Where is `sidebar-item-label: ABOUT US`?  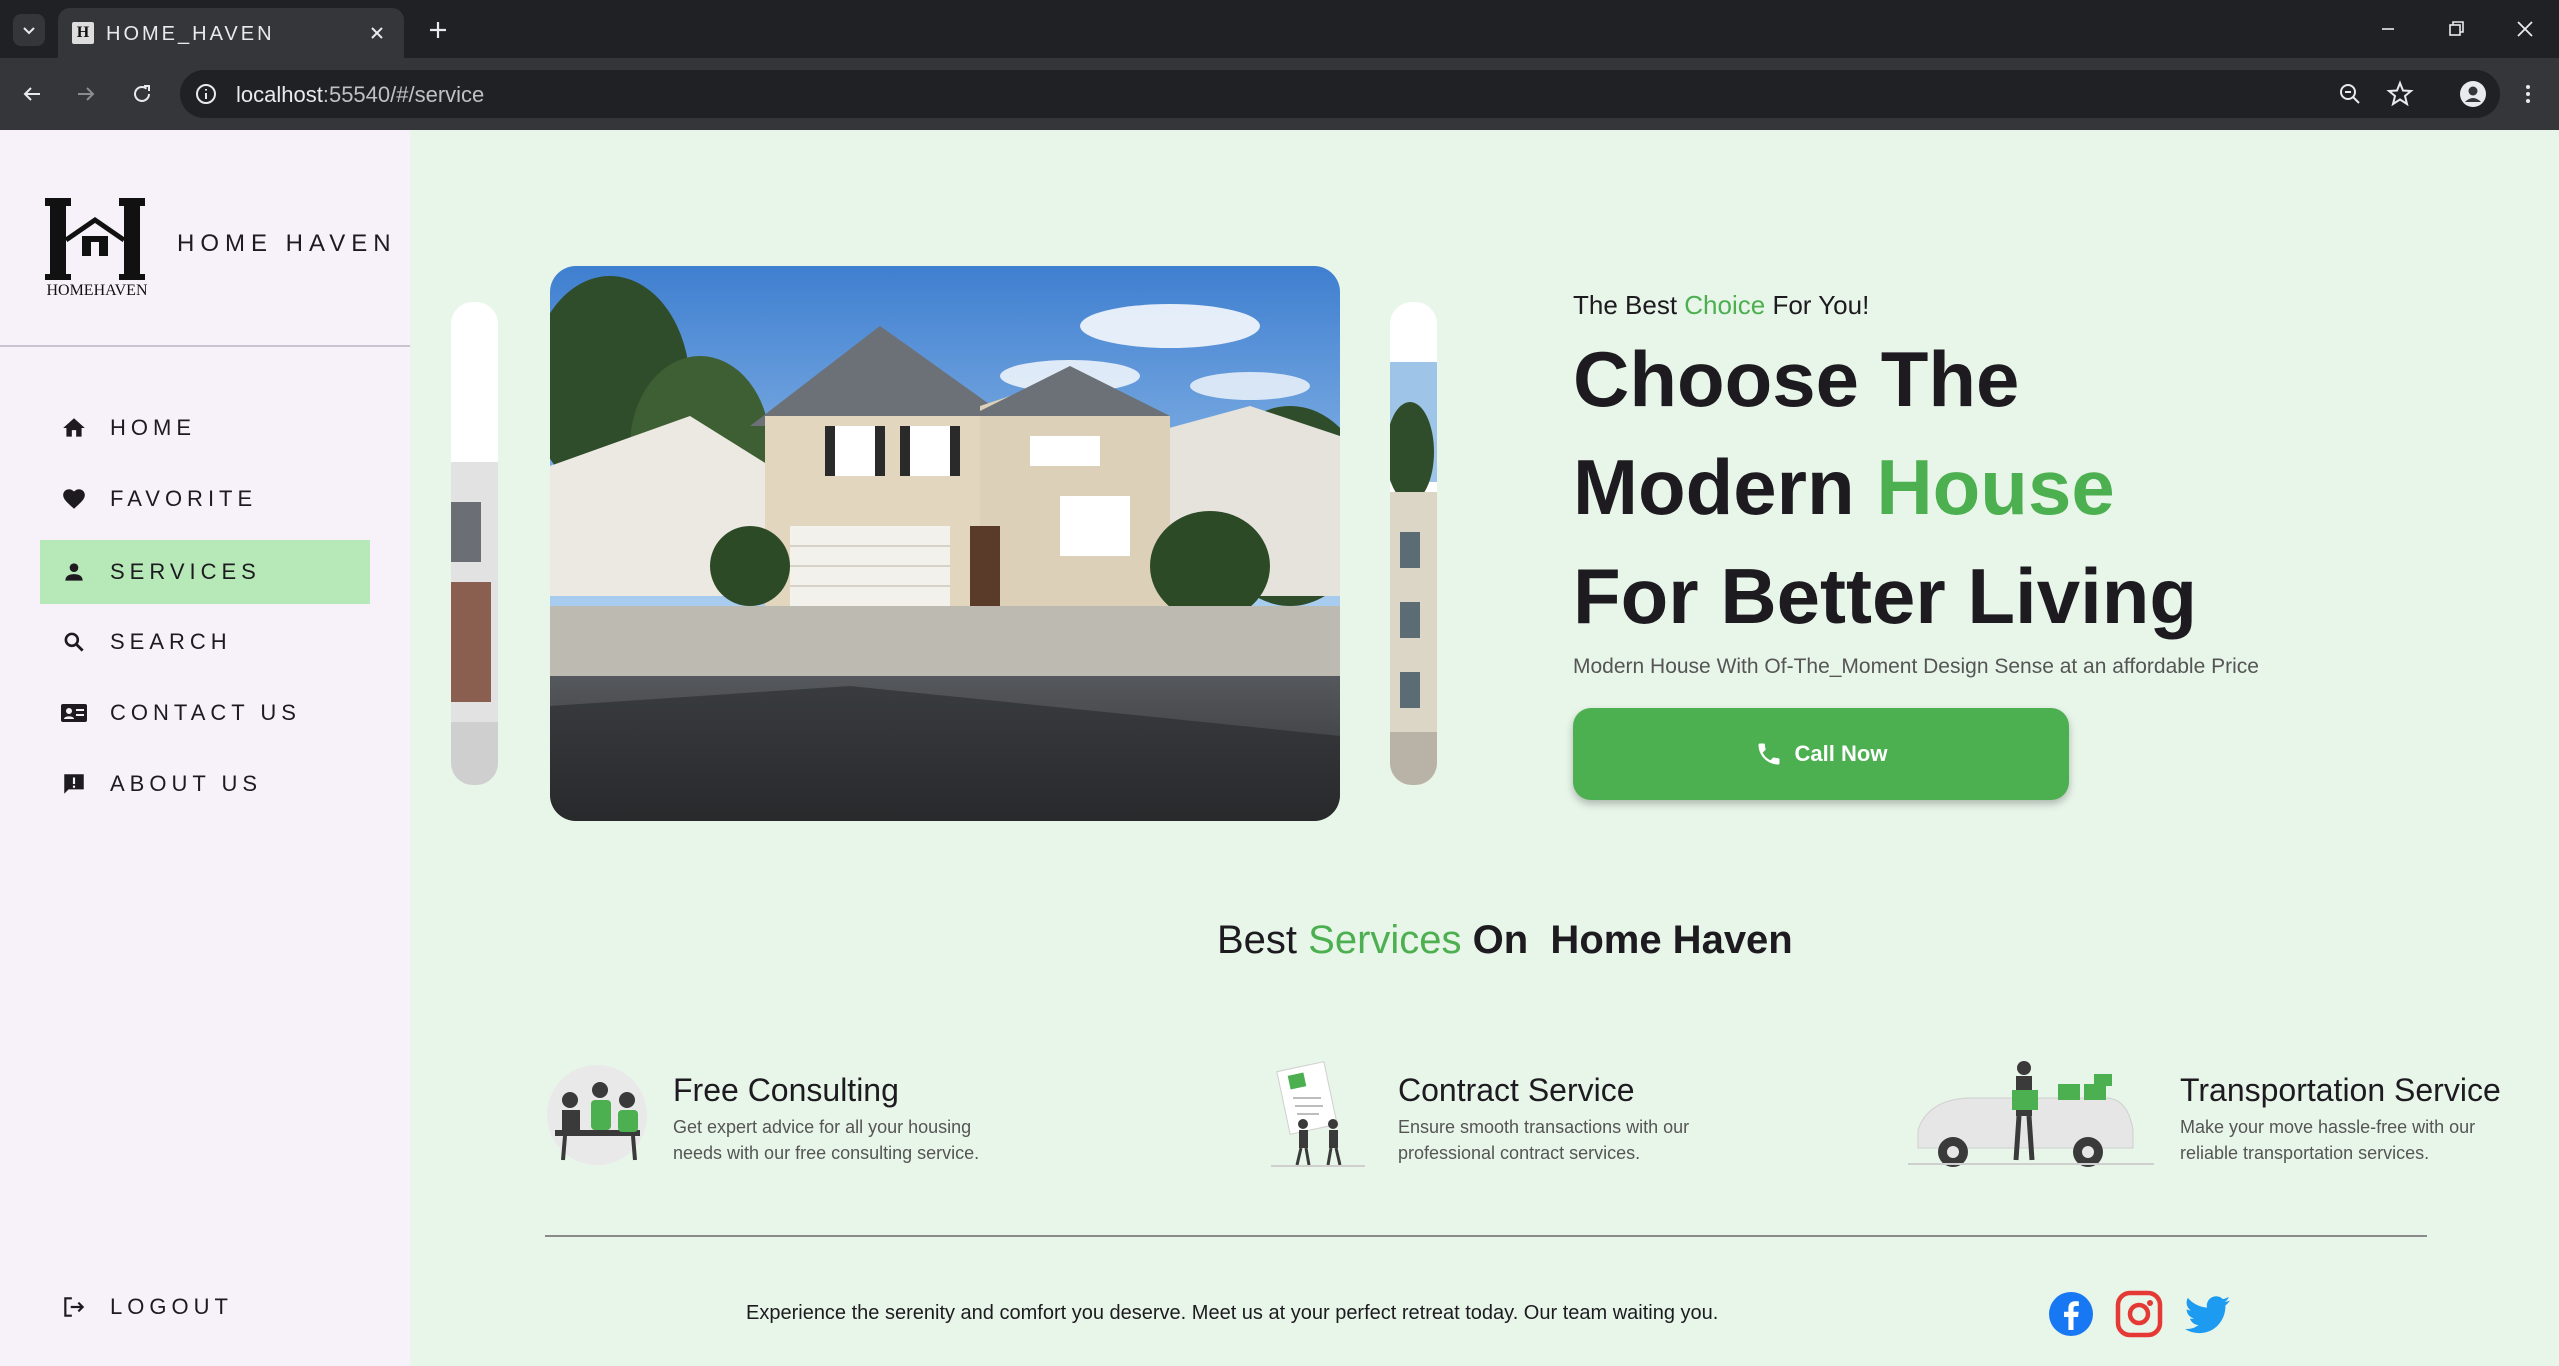
sidebar-item-label: ABOUT US is located at coordinates (186, 783).